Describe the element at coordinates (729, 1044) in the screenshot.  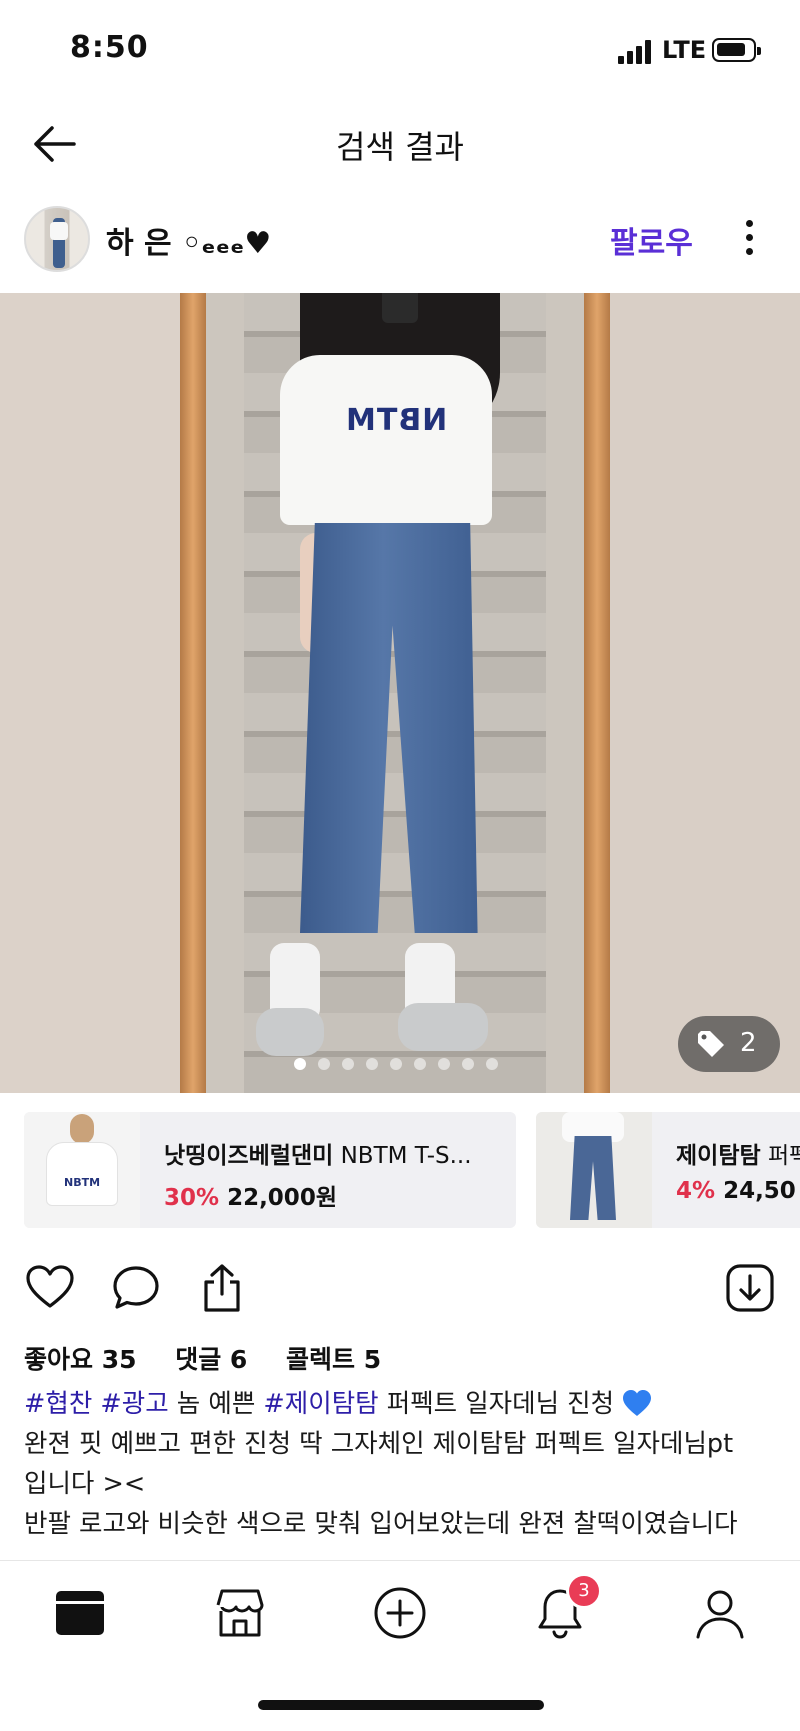
I see `product-tag-button: 2` at that location.